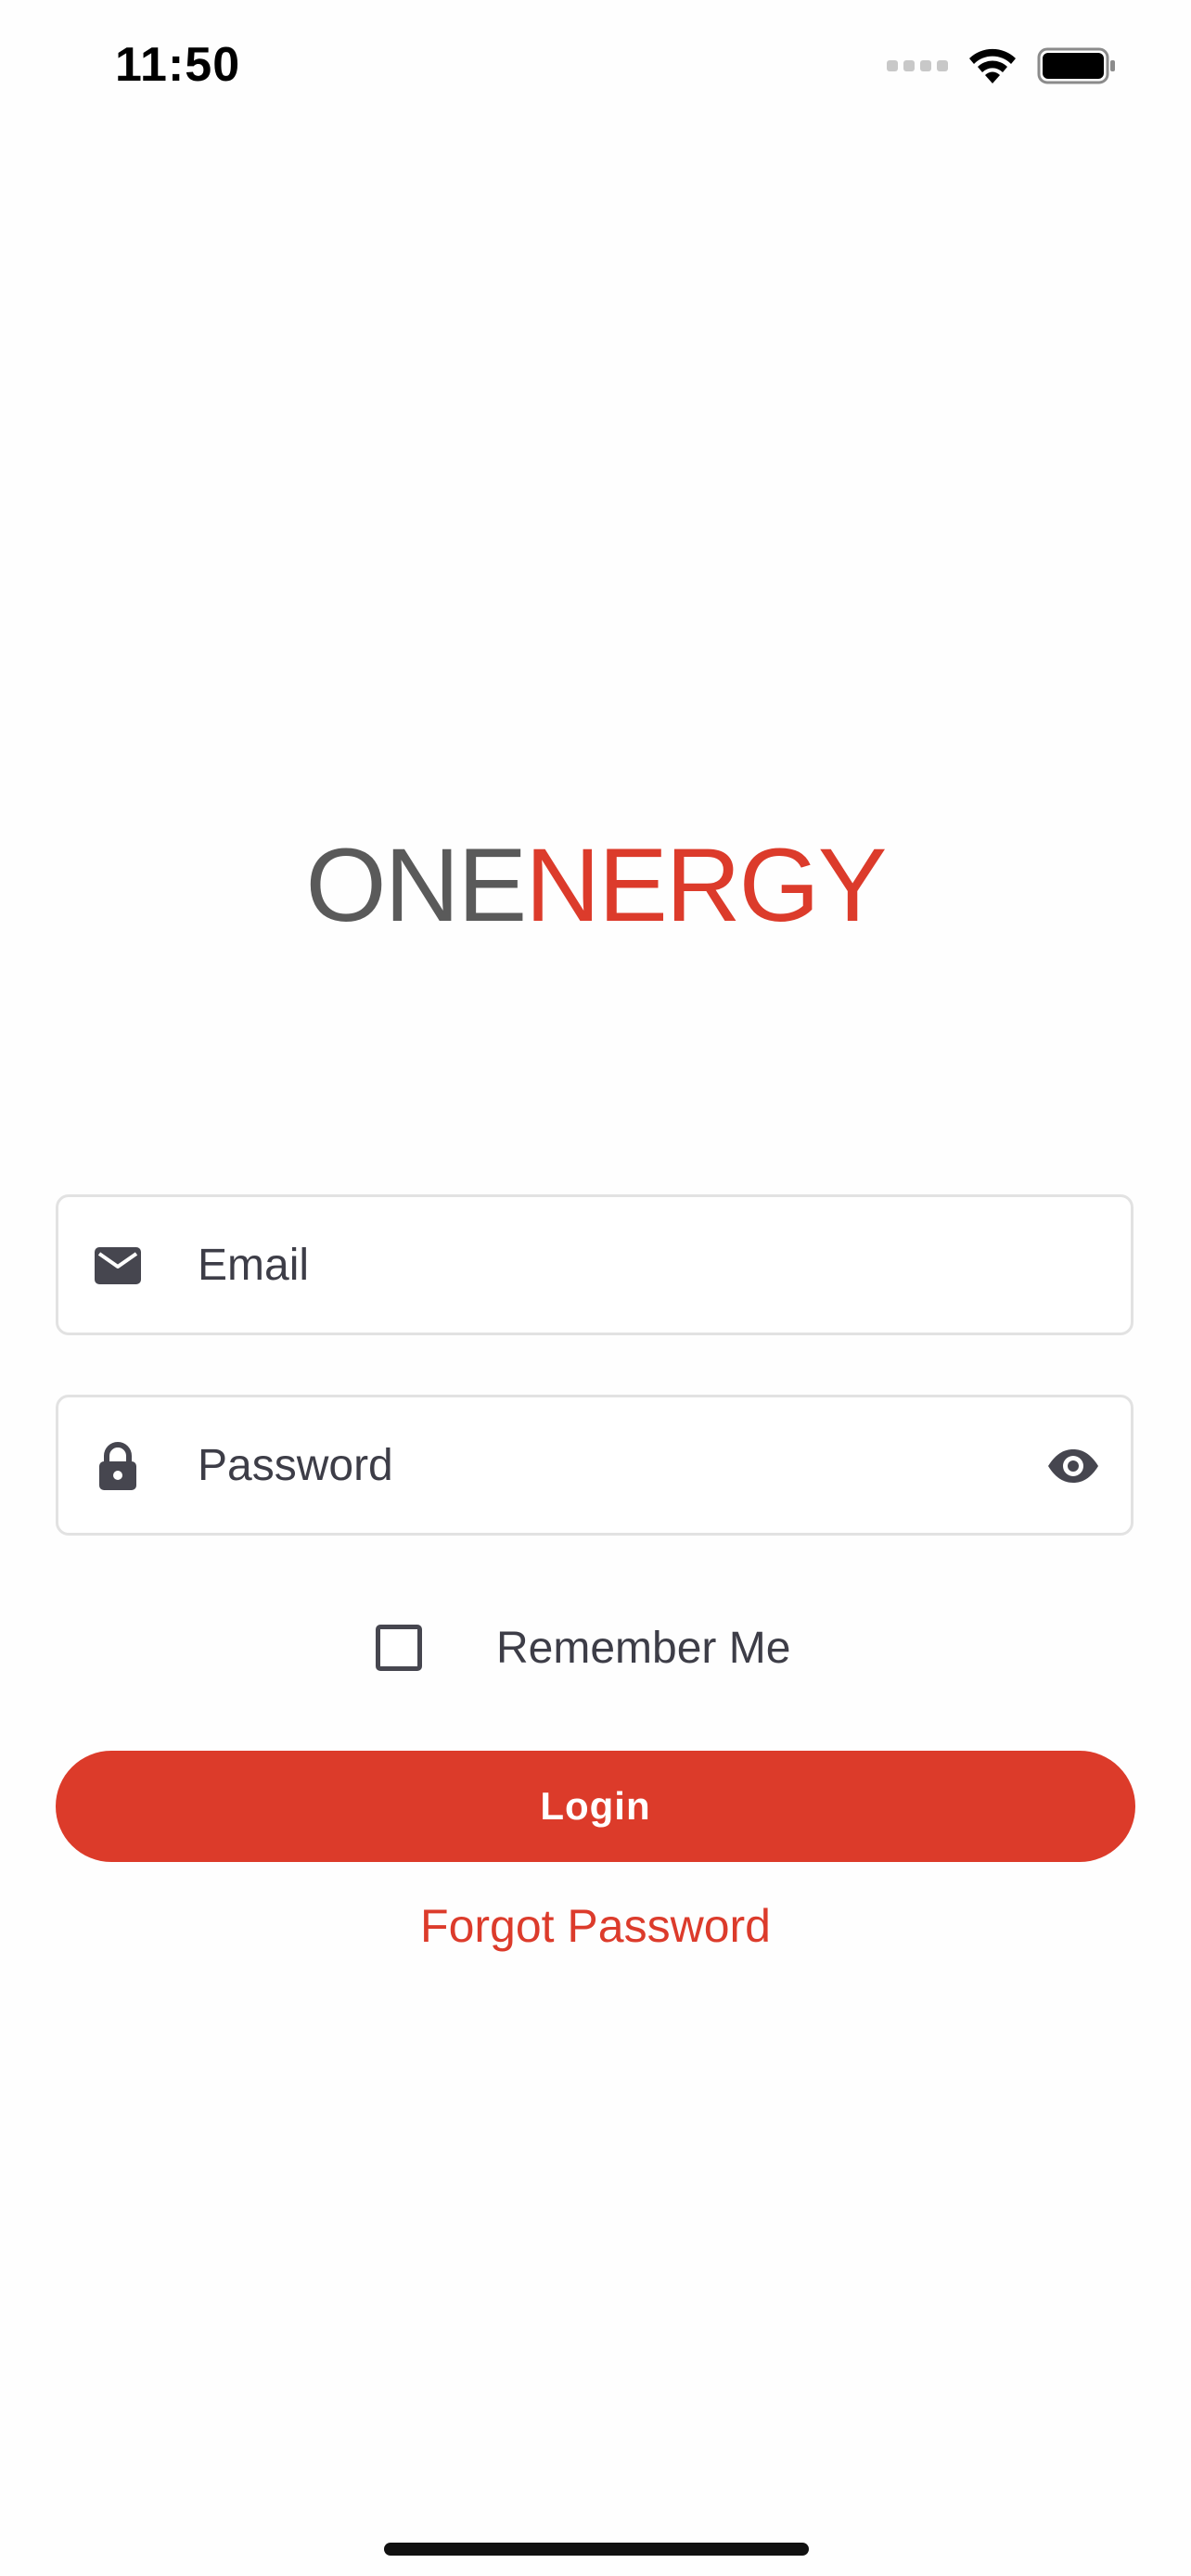 Image resolution: width=1191 pixels, height=2576 pixels. Describe the element at coordinates (595, 1926) in the screenshot. I see `forgot-password-link: Forgot Password` at that location.